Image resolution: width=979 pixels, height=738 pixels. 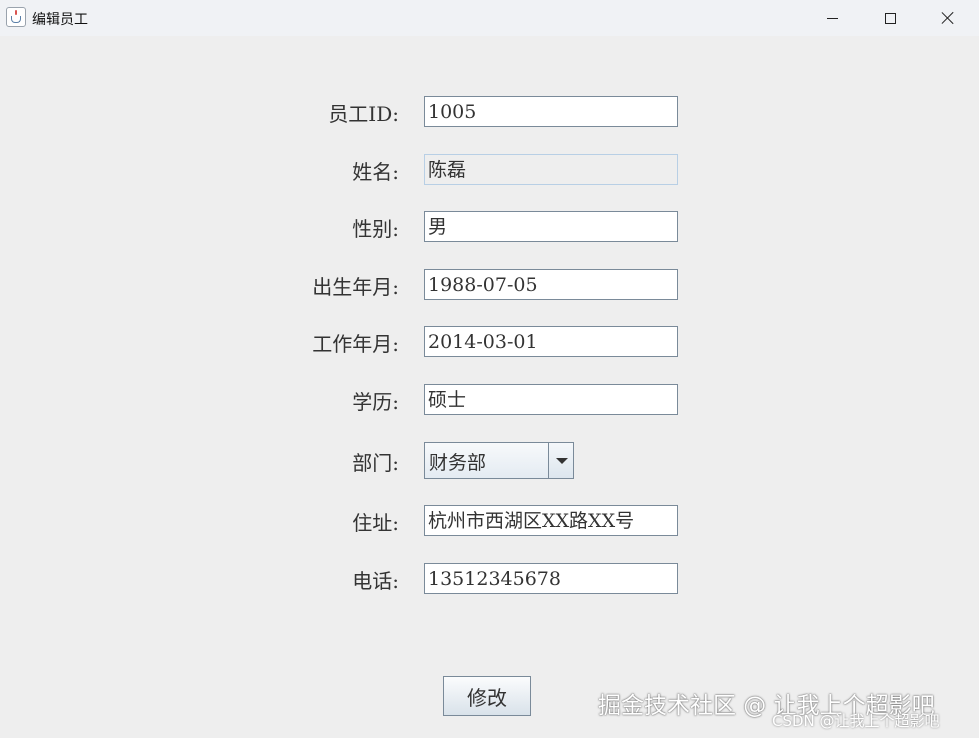 I want to click on work-date-label: 工作年月:, so click(x=355, y=344).